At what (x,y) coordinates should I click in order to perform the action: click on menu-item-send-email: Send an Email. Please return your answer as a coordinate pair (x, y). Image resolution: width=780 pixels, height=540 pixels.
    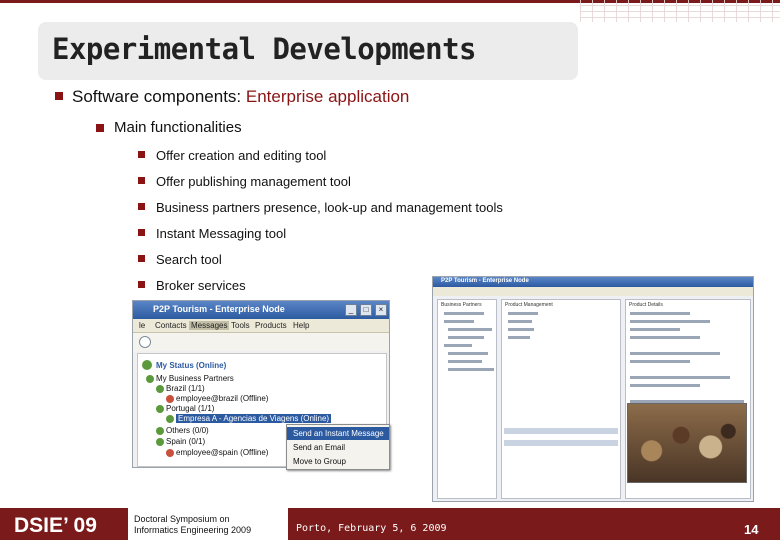
    Looking at the image, I should click on (338, 447).